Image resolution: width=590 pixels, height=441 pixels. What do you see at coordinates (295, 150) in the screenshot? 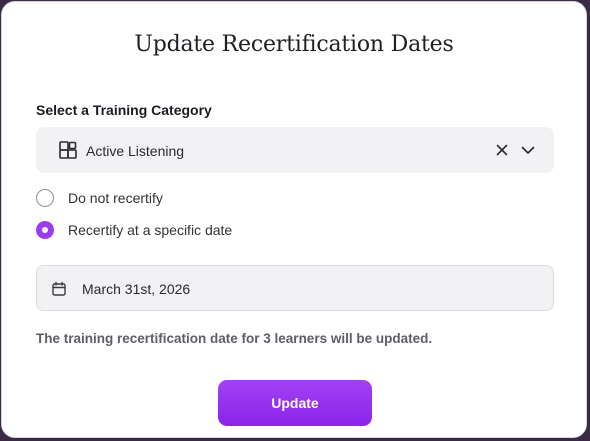
I see `training-category-select: Active Listening` at bounding box center [295, 150].